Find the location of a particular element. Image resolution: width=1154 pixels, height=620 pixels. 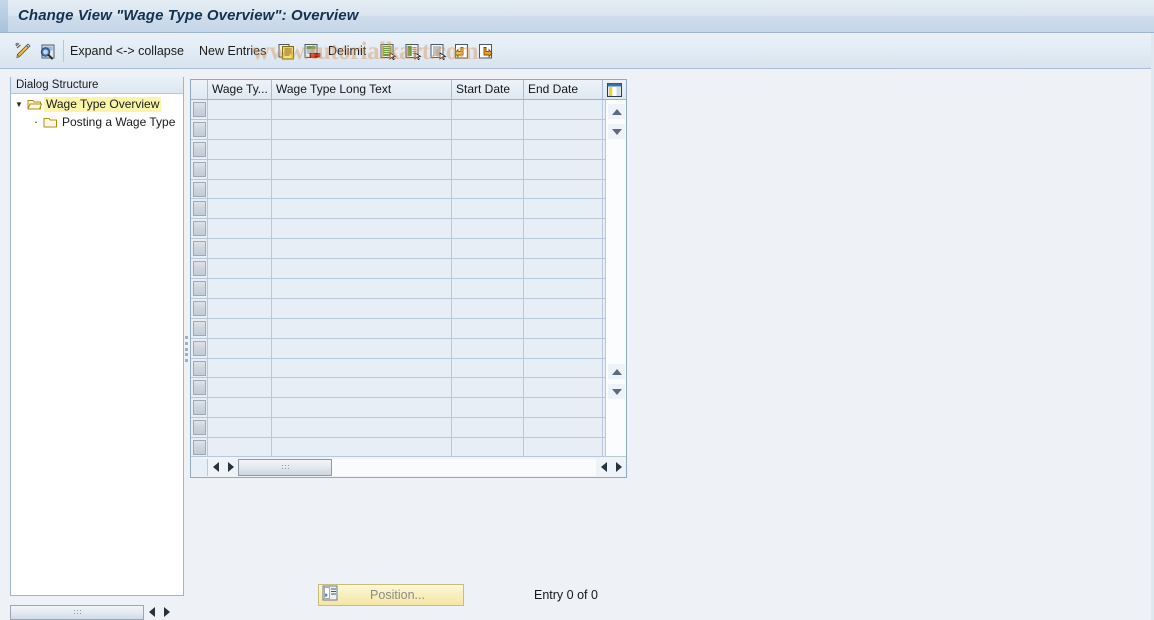

delimit-button: Delimit is located at coordinates (347, 51).